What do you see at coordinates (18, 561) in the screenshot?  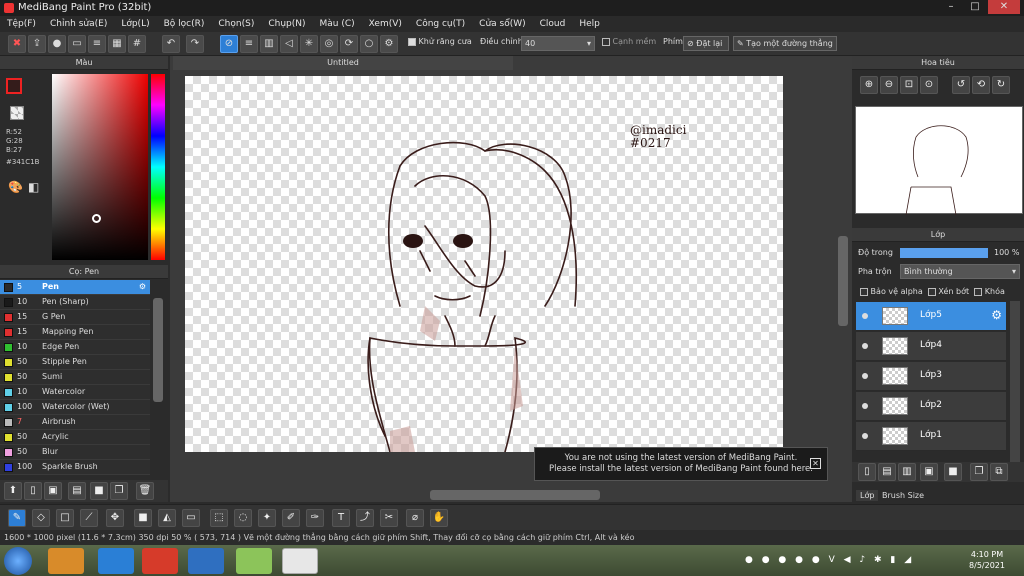 I see `start-button` at bounding box center [18, 561].